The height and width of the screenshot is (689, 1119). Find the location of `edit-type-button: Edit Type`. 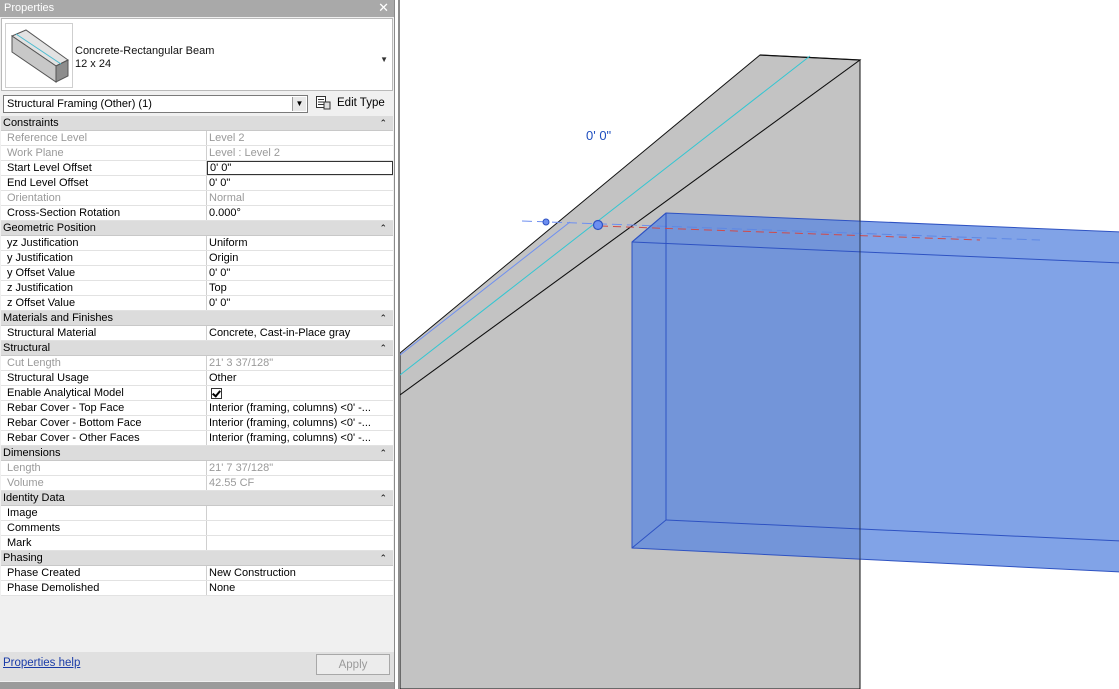

edit-type-button: Edit Type is located at coordinates (353, 104).